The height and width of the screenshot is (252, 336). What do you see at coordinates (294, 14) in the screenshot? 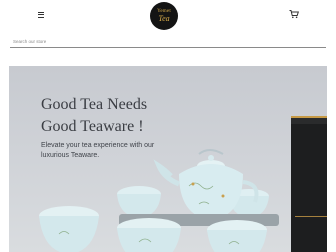
I see `cart-icon` at bounding box center [294, 14].